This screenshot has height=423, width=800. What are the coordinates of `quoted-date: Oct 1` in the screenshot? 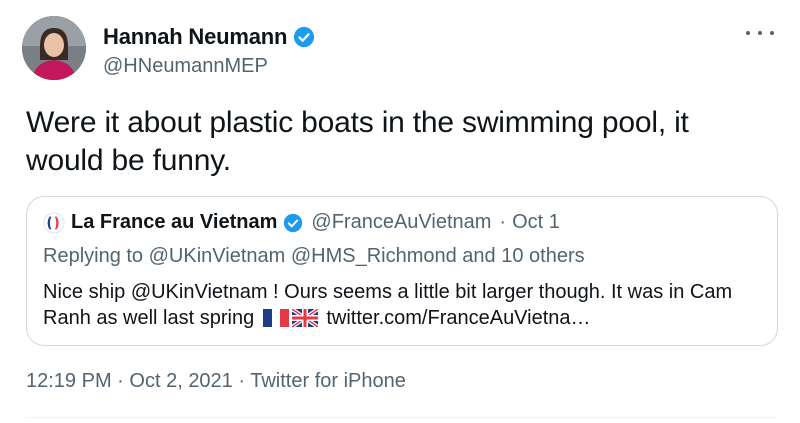 It's located at (536, 222).